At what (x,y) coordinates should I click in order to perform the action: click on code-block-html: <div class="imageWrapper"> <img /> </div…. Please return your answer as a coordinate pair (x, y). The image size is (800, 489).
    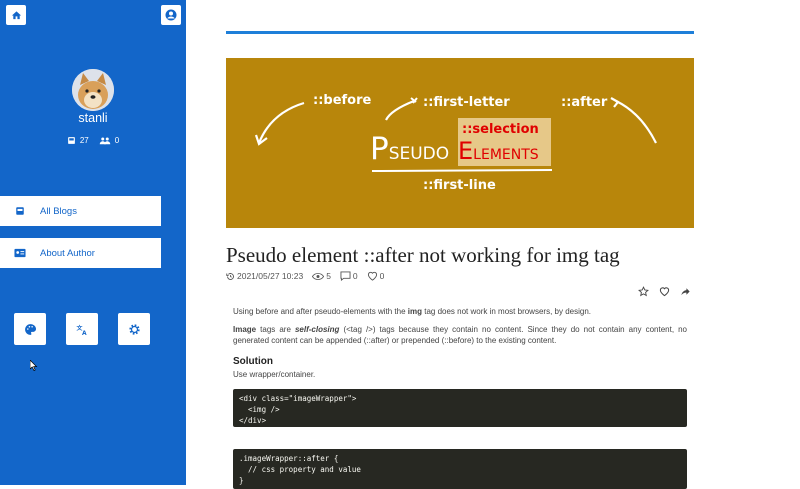
    Looking at the image, I should click on (460, 407).